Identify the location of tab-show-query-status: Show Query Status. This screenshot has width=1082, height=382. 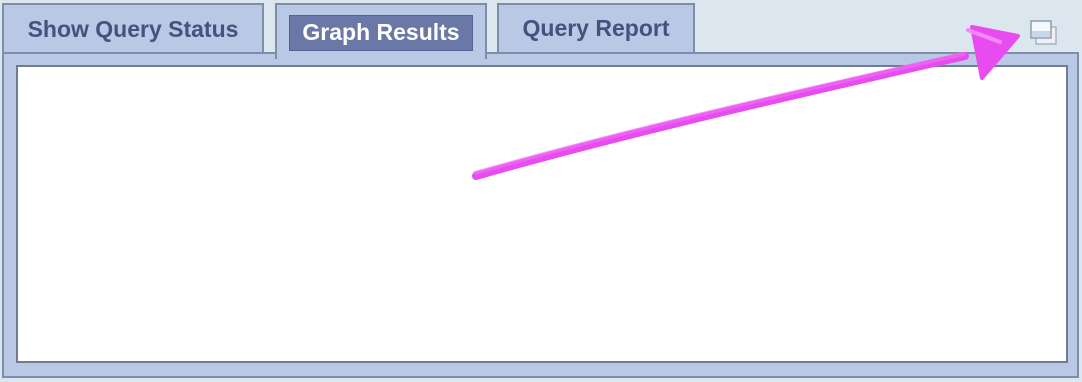
(133, 28).